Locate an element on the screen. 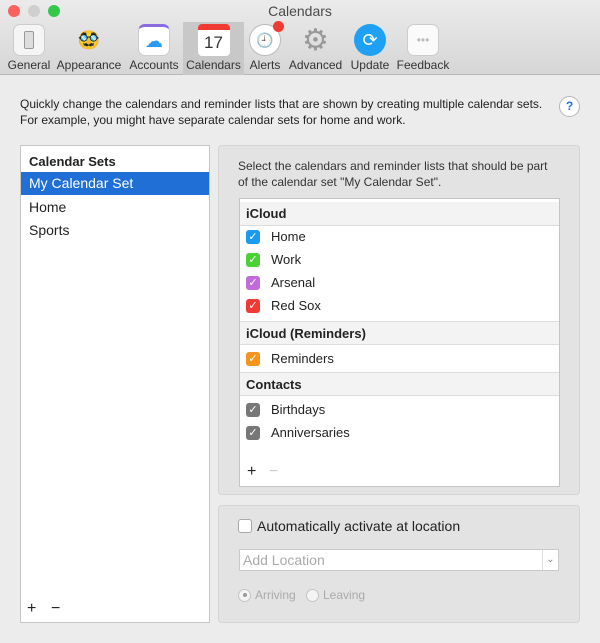  set-item-my-calendar-set: My Calendar Set is located at coordinates (115, 183).